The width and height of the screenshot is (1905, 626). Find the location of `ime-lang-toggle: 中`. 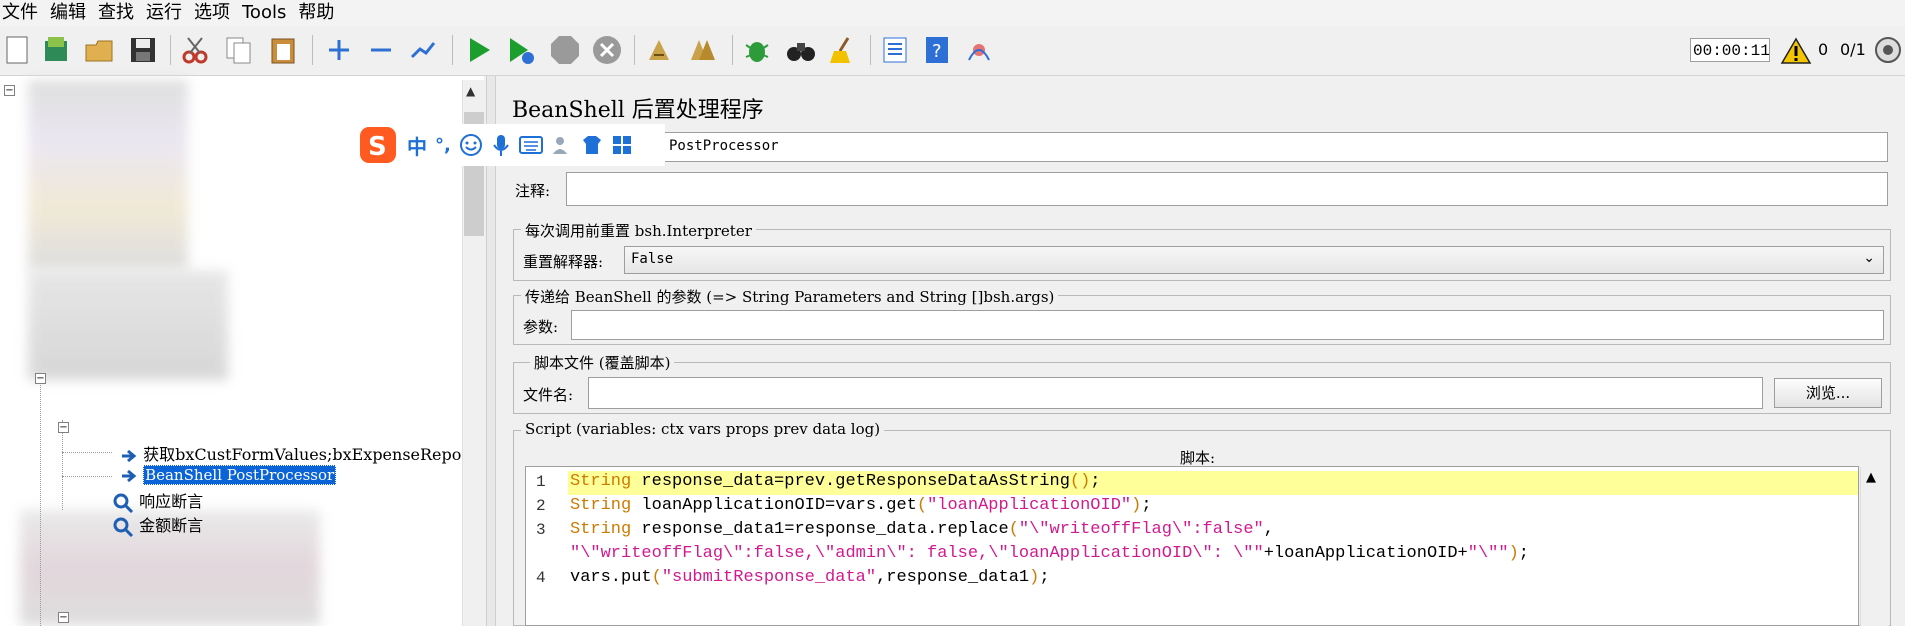

ime-lang-toggle: 中 is located at coordinates (417, 145).